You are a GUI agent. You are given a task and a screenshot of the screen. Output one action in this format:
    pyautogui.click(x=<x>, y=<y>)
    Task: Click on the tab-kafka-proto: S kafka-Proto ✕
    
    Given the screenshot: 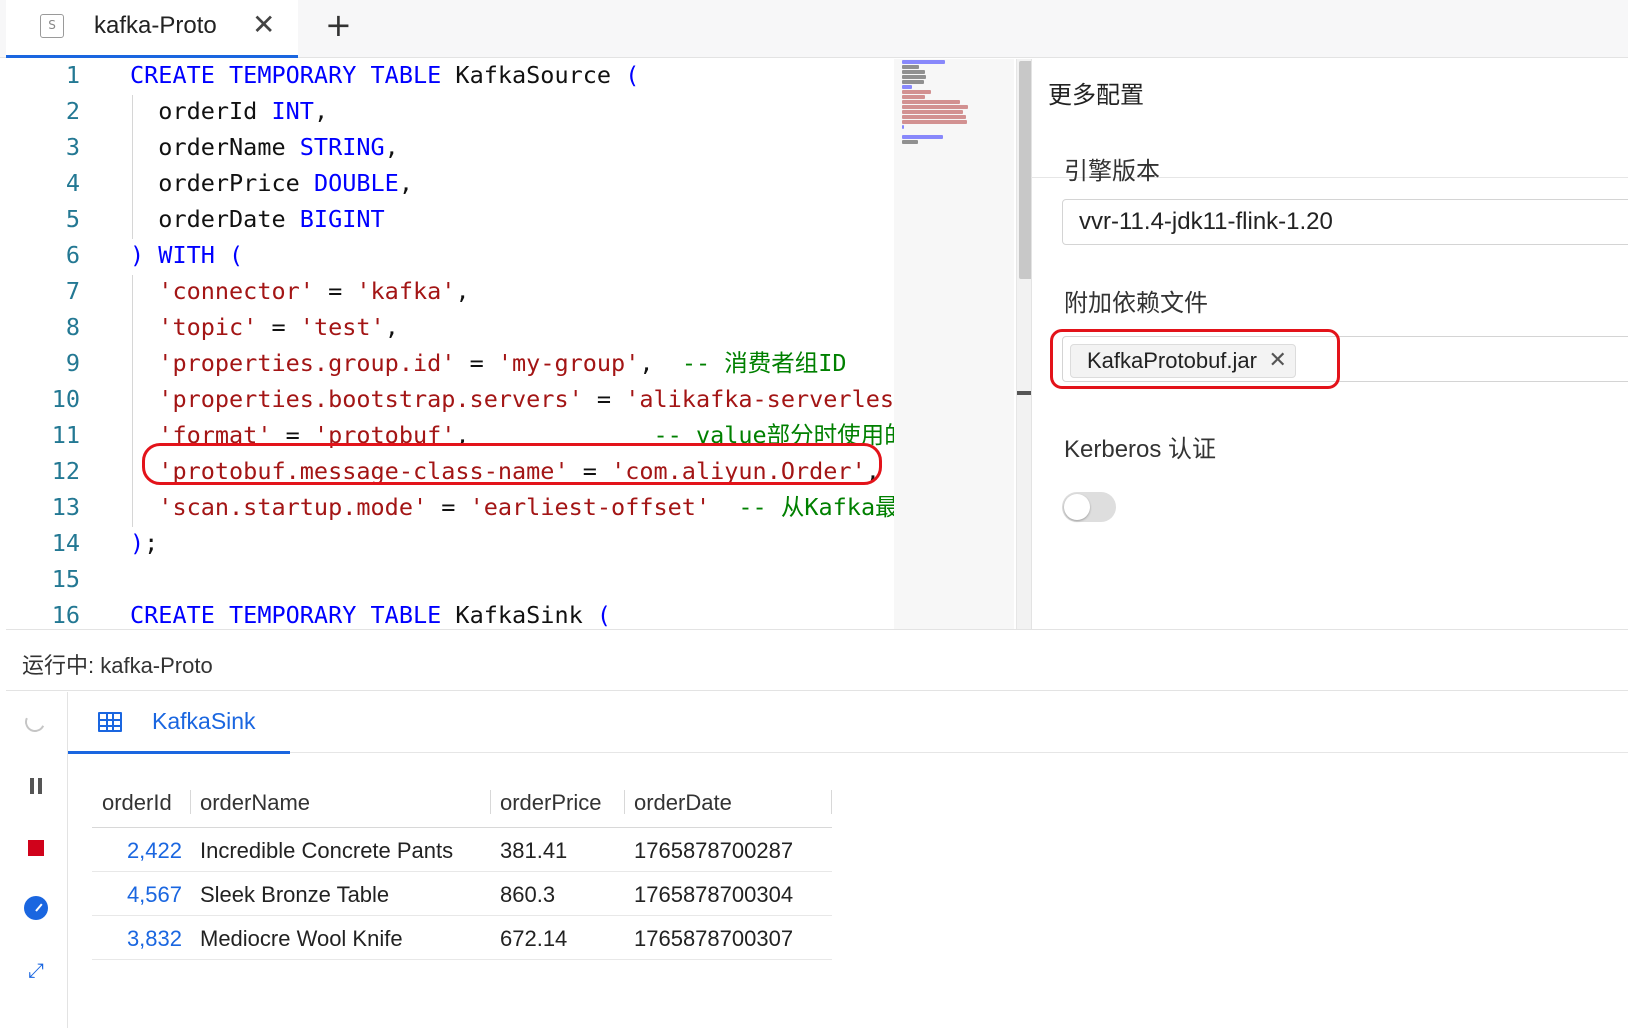 What is the action you would take?
    pyautogui.click(x=152, y=29)
    